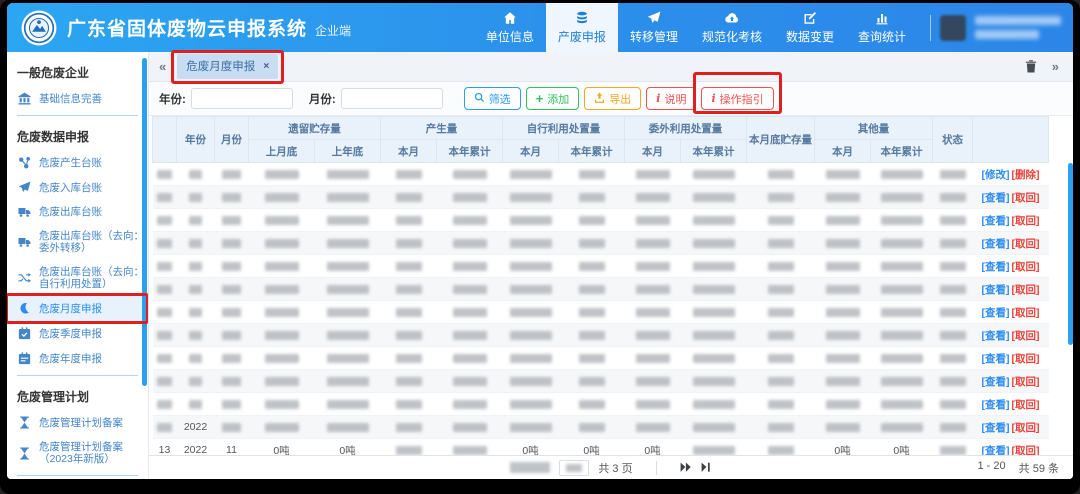  Describe the element at coordinates (241, 98) in the screenshot. I see `year-input` at that location.